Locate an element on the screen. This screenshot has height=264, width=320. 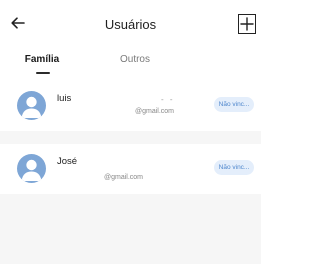
plus-icon is located at coordinates (247, 24).